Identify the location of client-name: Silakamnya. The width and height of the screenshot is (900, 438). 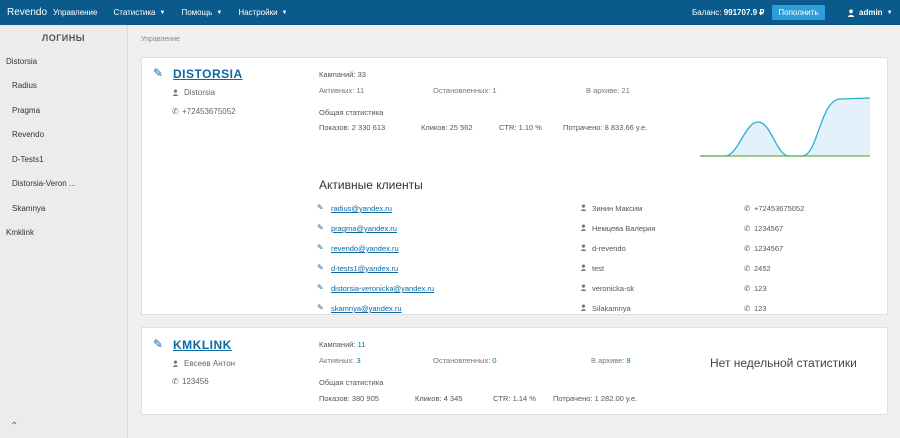
(611, 308).